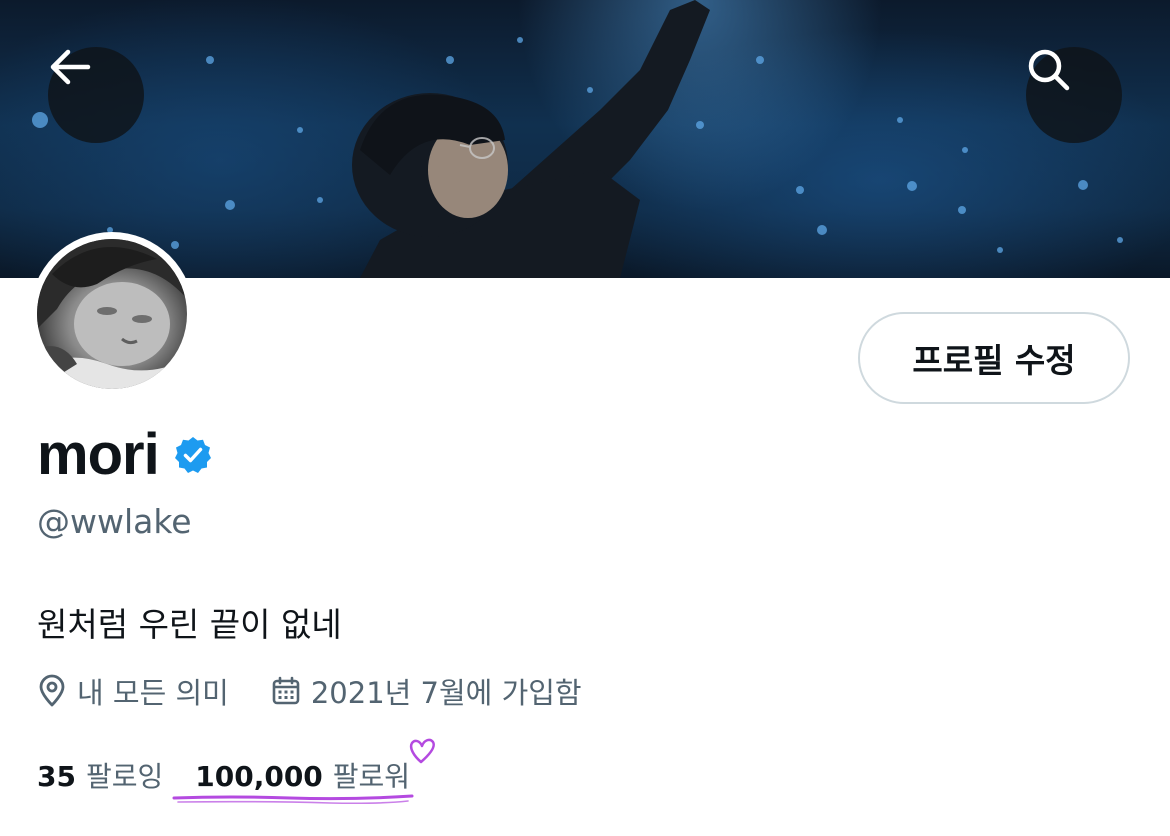  Describe the element at coordinates (189, 624) in the screenshot. I see `bio: 원처럼 우린 끝이 없네` at that location.